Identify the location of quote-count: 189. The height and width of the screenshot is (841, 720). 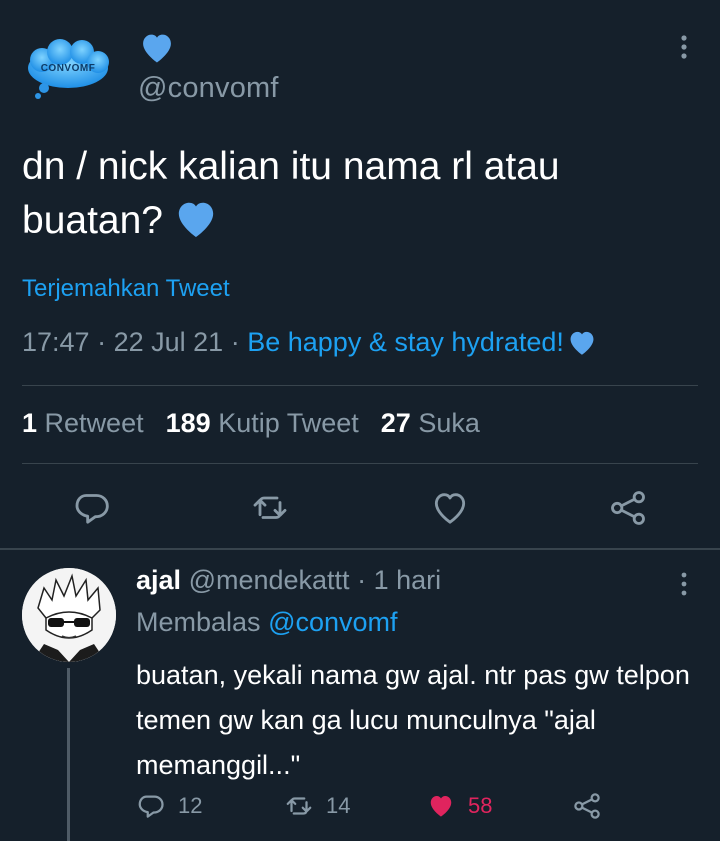
(188, 423).